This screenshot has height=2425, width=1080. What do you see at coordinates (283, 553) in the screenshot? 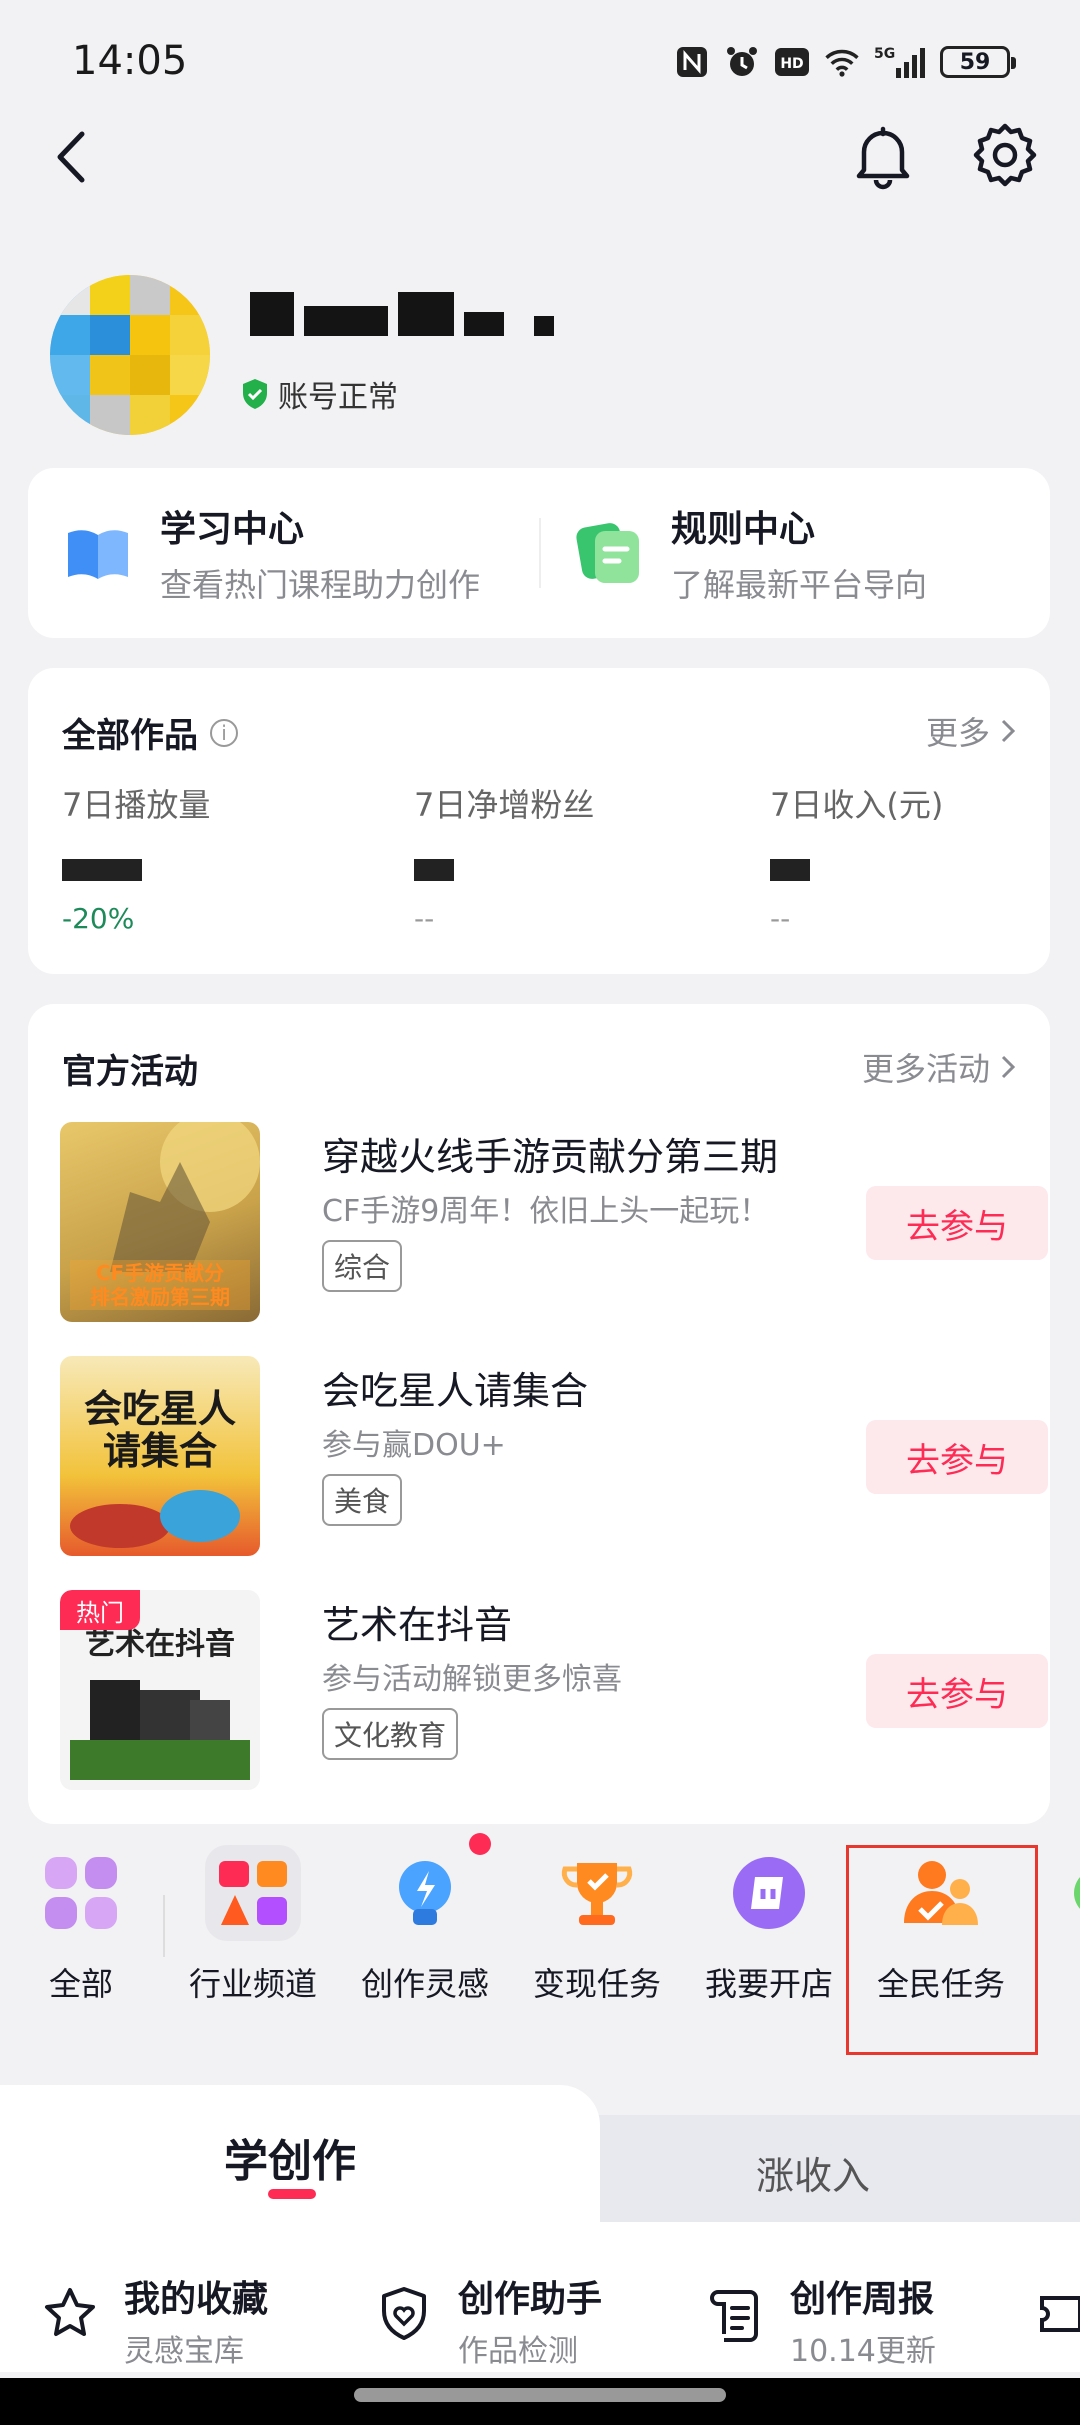
I see `learning-center: 学习中心 查看热门课程助力创作` at bounding box center [283, 553].